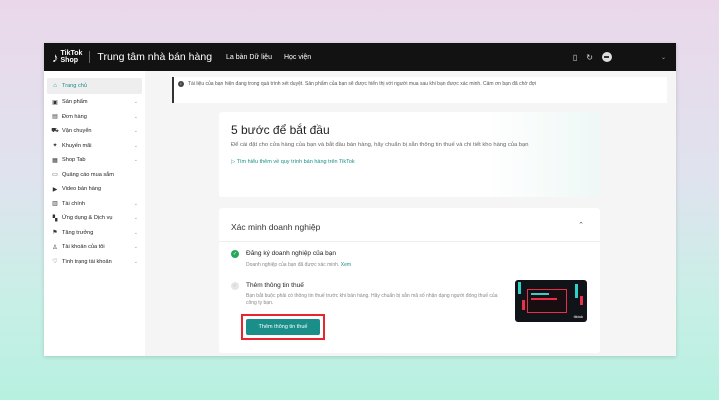 The width and height of the screenshot is (719, 400). What do you see at coordinates (55, 57) in the screenshot?
I see `tiktok-logo-icon: ♪` at bounding box center [55, 57].